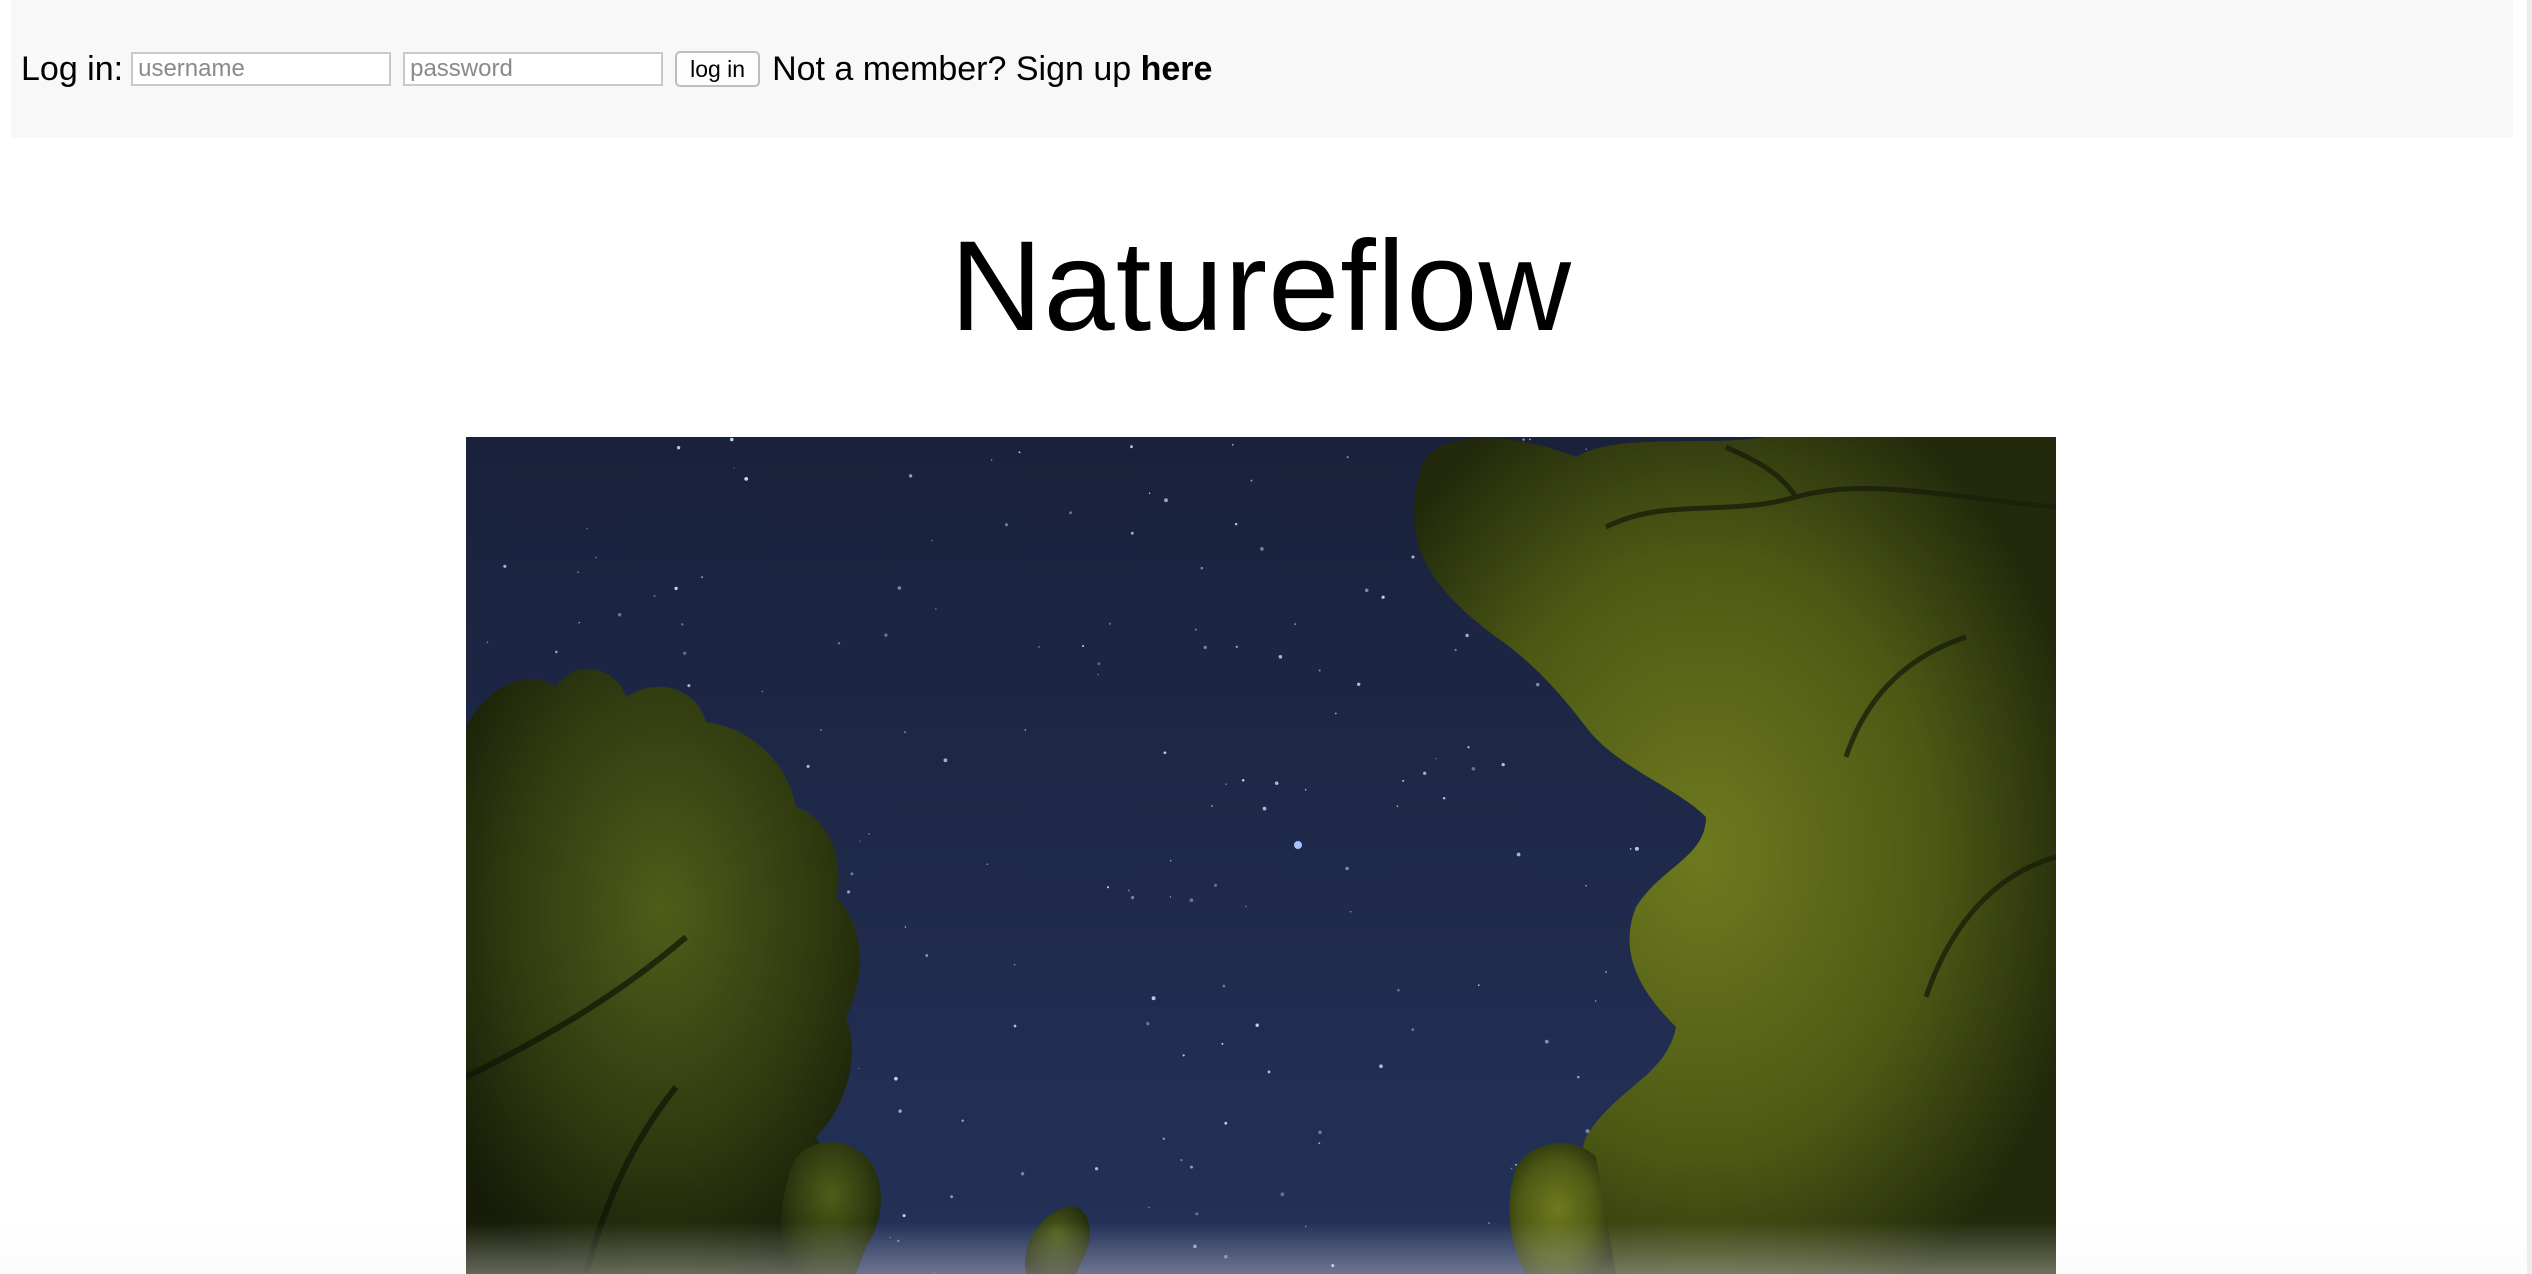 This screenshot has width=2532, height=1274. I want to click on scrollbar-track, so click(2529, 637).